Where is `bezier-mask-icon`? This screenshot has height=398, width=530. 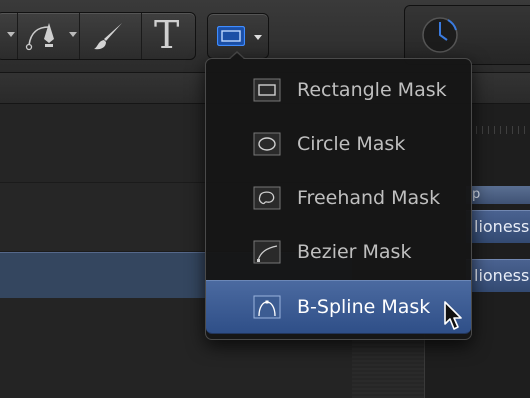 bezier-mask-icon is located at coordinates (267, 252).